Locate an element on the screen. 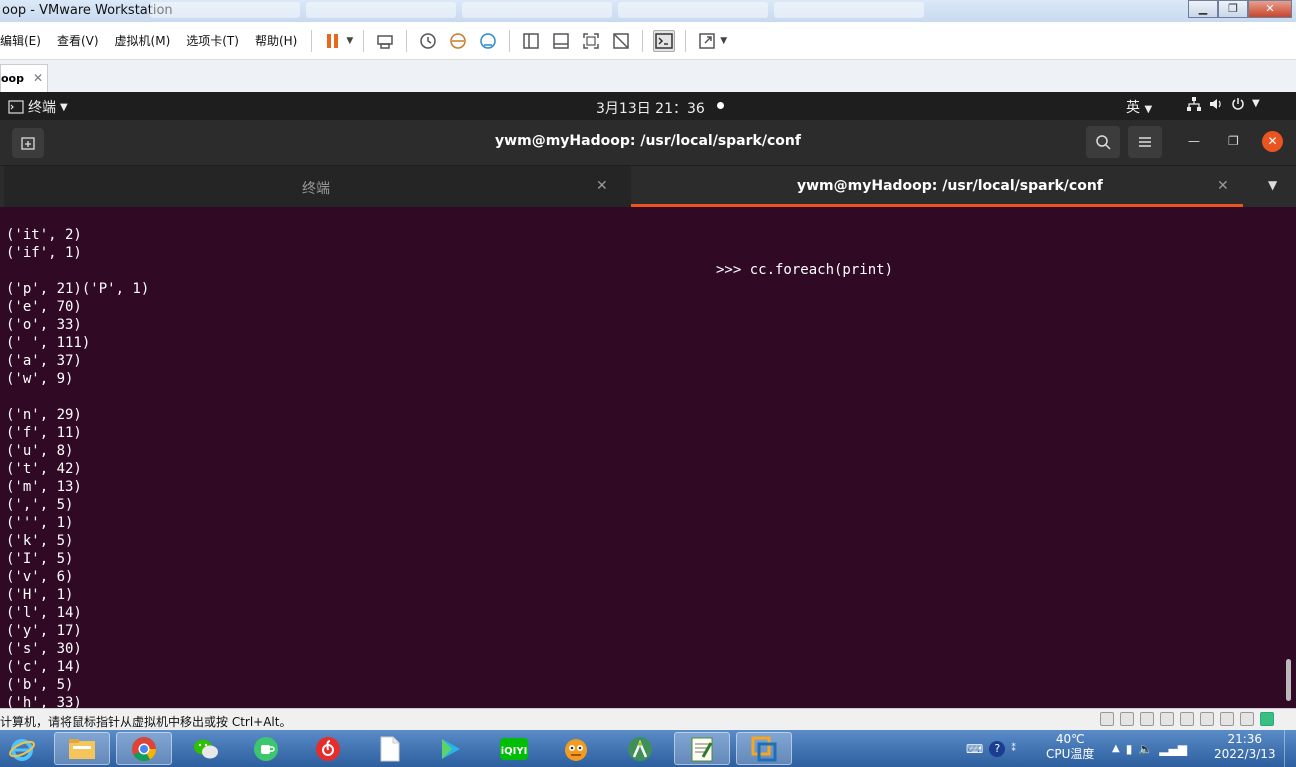 The width and height of the screenshot is (1296, 767). network-signal-icon: ▂▄▆ is located at coordinates (1173, 749).